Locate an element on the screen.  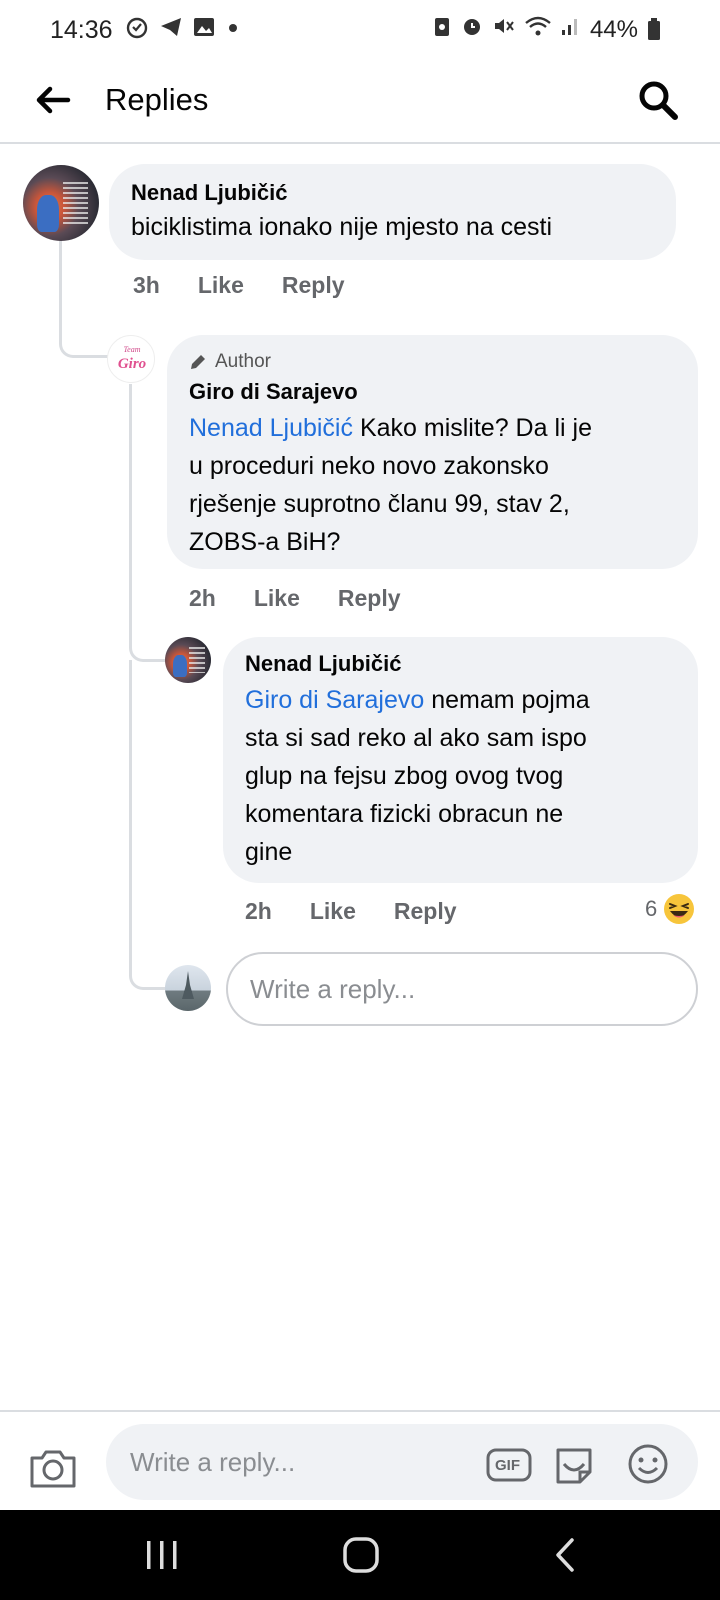
back-arrow-icon is located at coordinates (52, 100).